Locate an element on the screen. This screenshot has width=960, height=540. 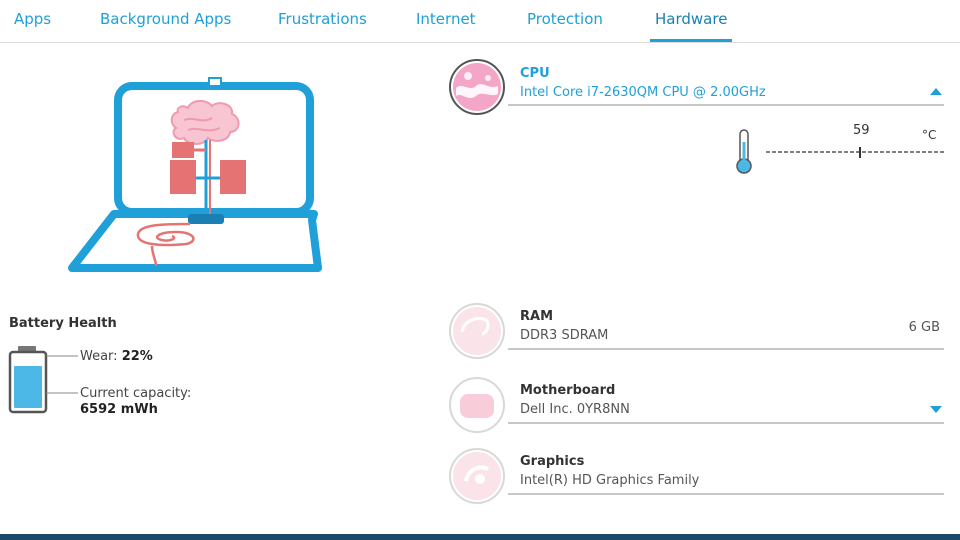
battery-wear-label: Wear: is located at coordinates (99, 356).